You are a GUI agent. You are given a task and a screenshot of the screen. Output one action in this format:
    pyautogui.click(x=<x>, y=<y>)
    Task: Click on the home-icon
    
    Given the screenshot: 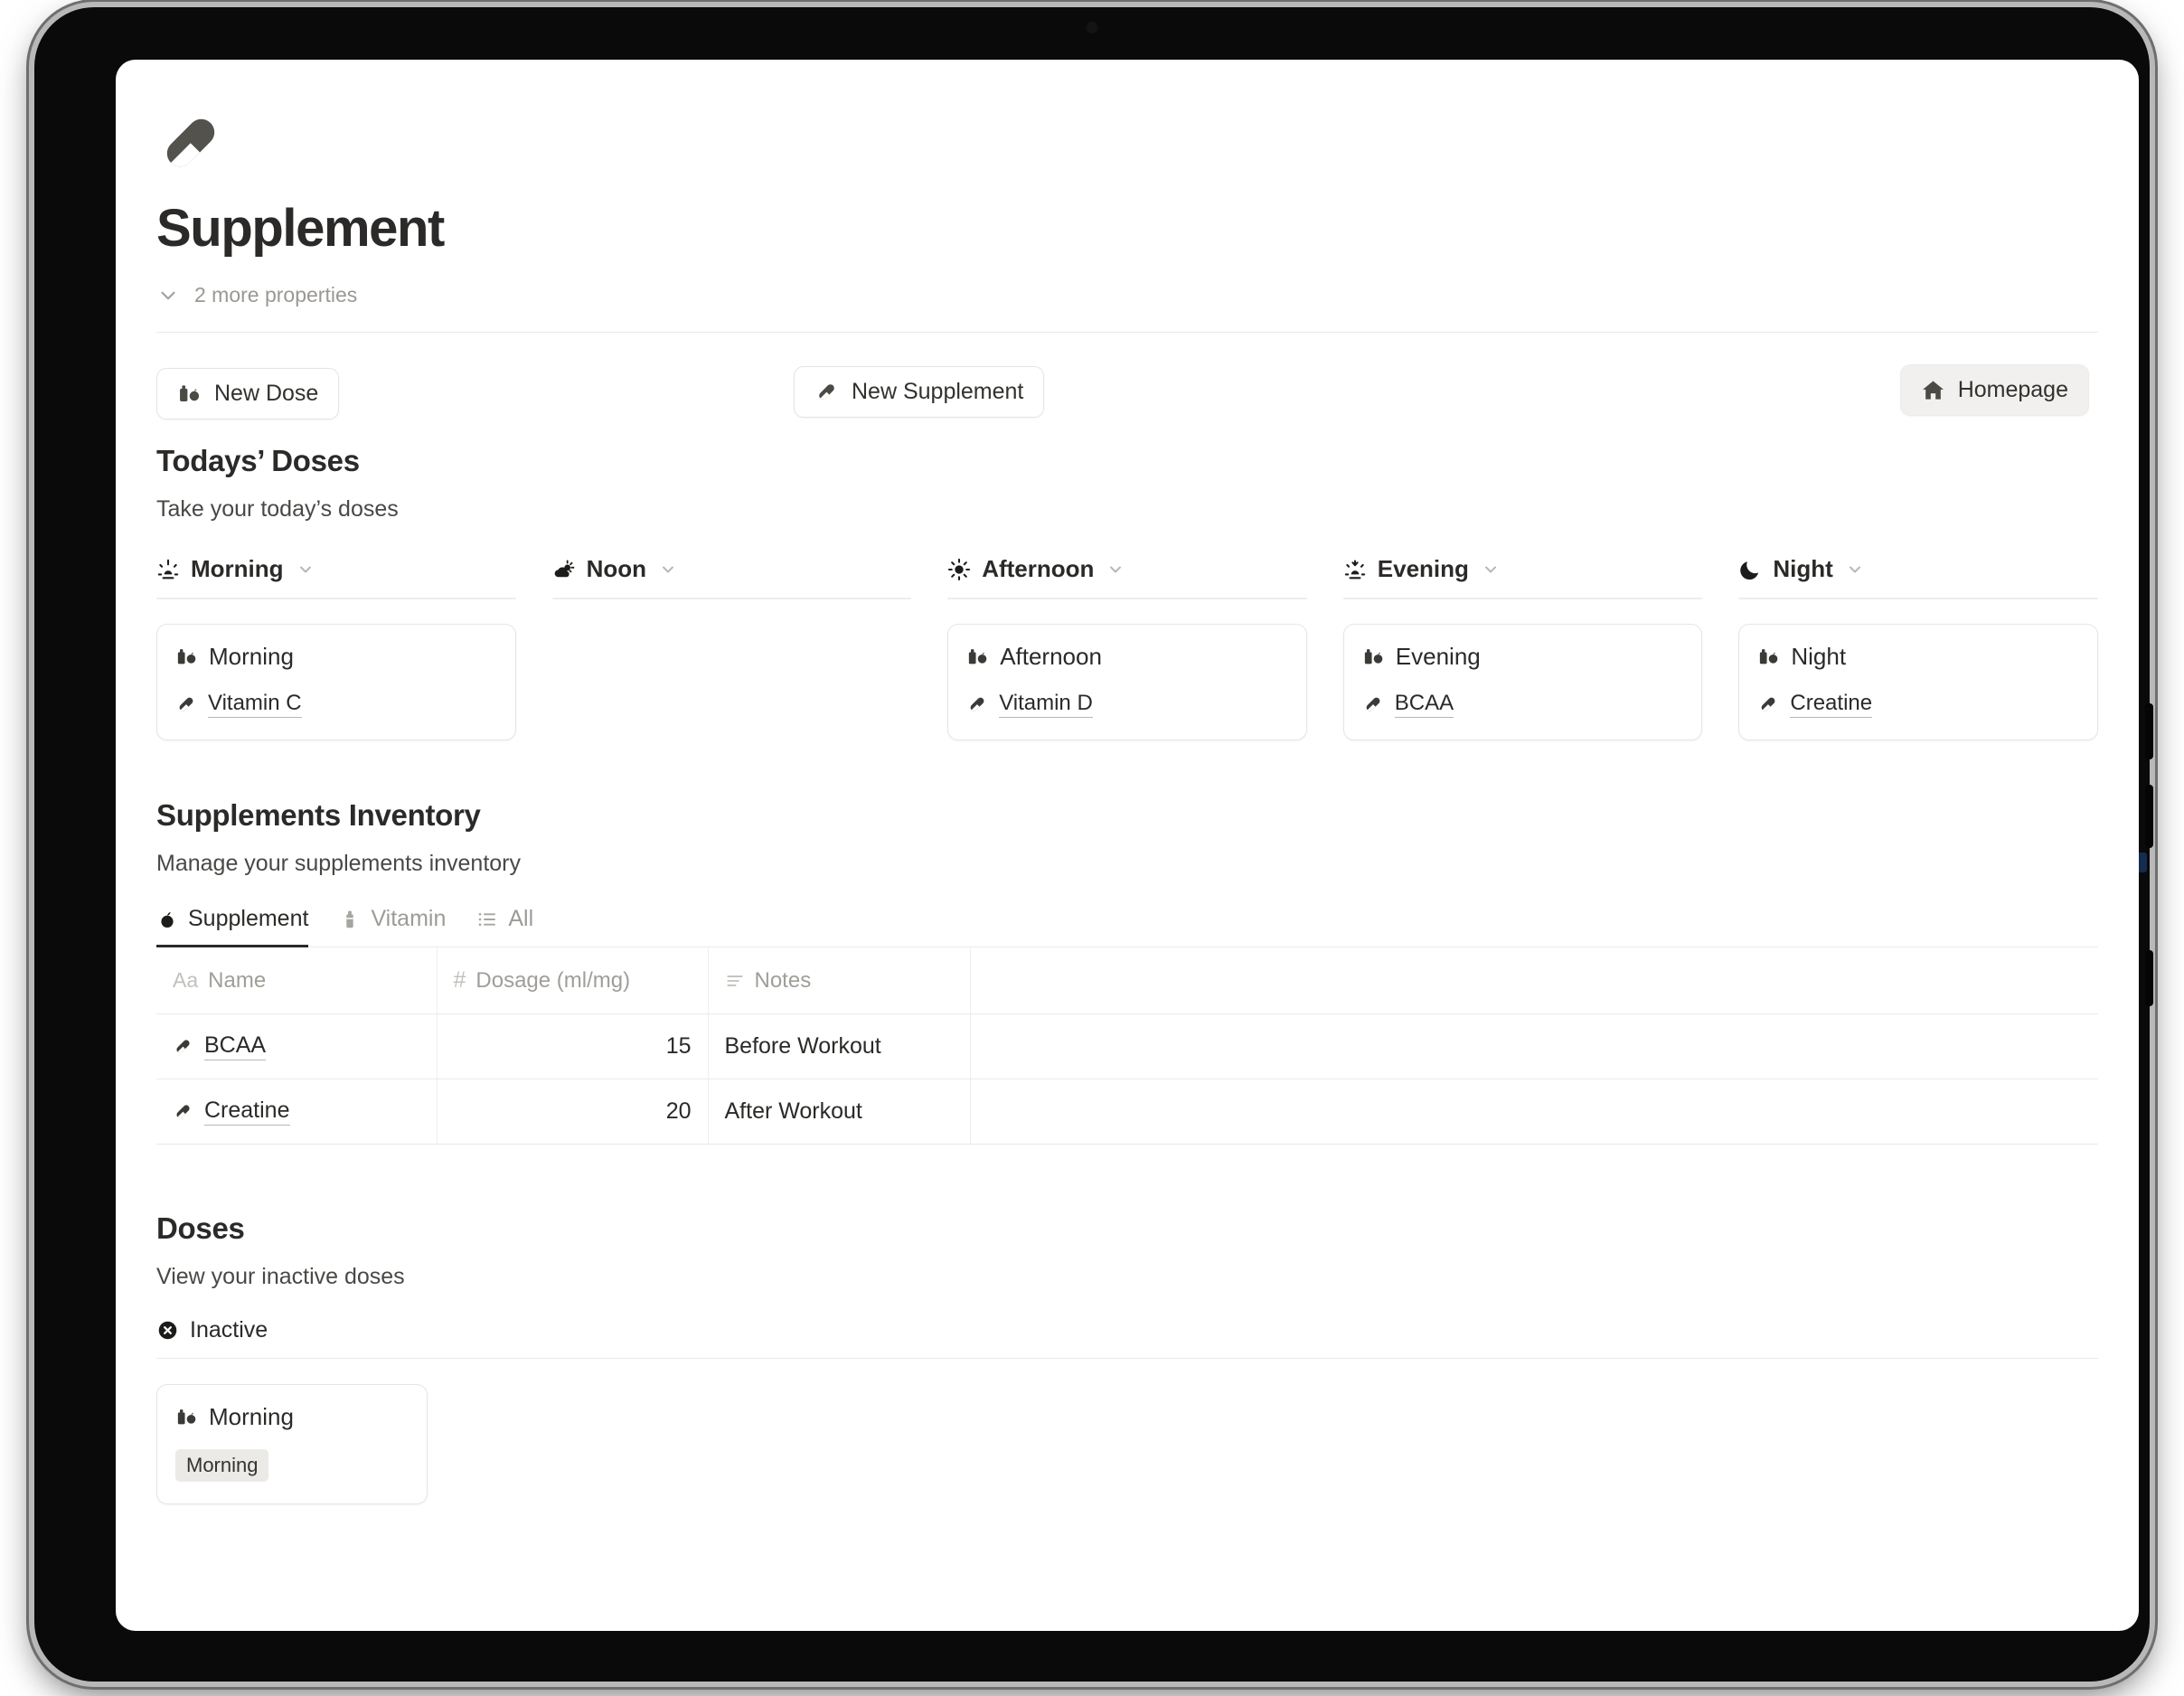 What is the action you would take?
    pyautogui.click(x=1933, y=390)
    